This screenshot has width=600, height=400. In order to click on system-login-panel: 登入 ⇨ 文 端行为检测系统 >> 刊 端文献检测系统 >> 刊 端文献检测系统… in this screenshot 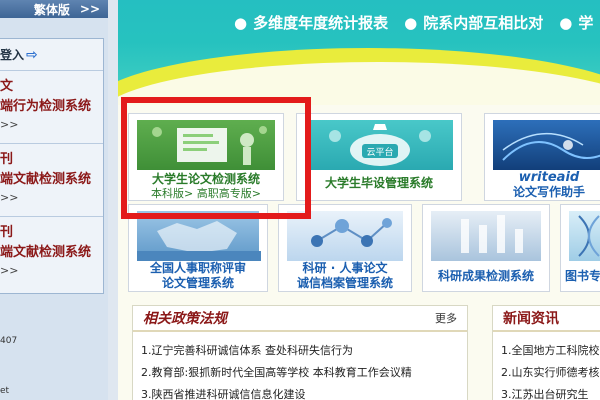, I will do `click(52, 166)`.